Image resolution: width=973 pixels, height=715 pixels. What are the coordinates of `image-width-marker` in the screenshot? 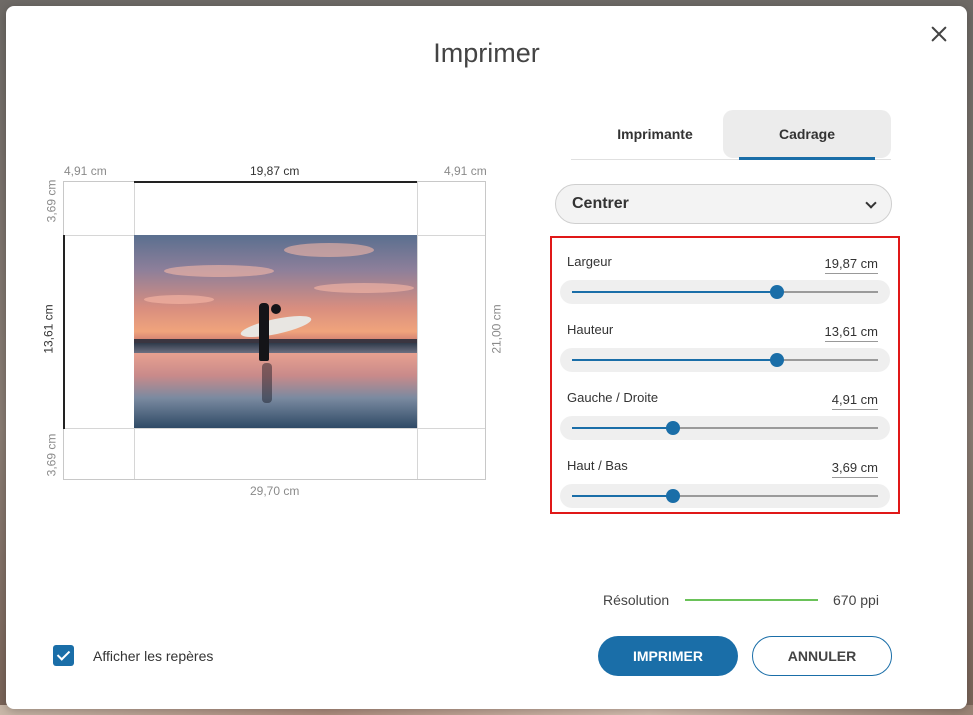 It's located at (275, 182).